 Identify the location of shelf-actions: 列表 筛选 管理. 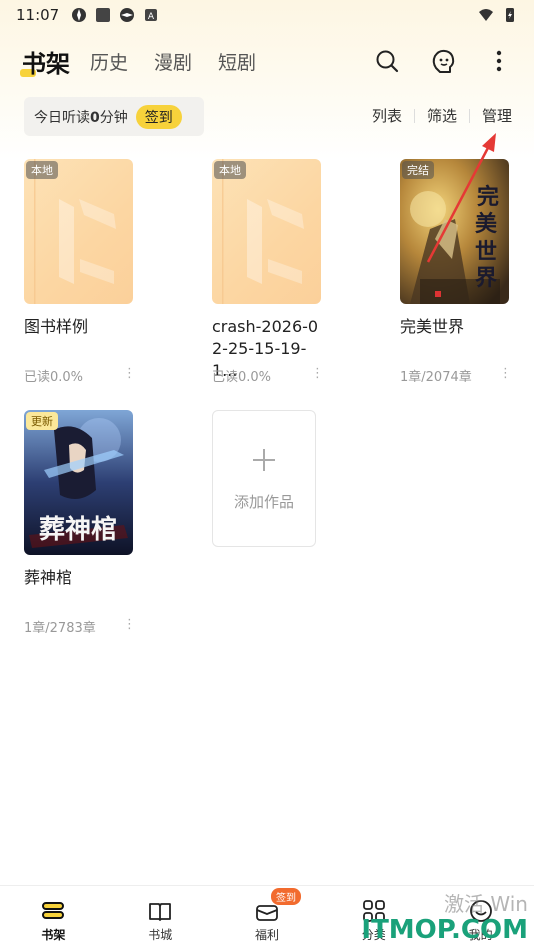
(436, 115).